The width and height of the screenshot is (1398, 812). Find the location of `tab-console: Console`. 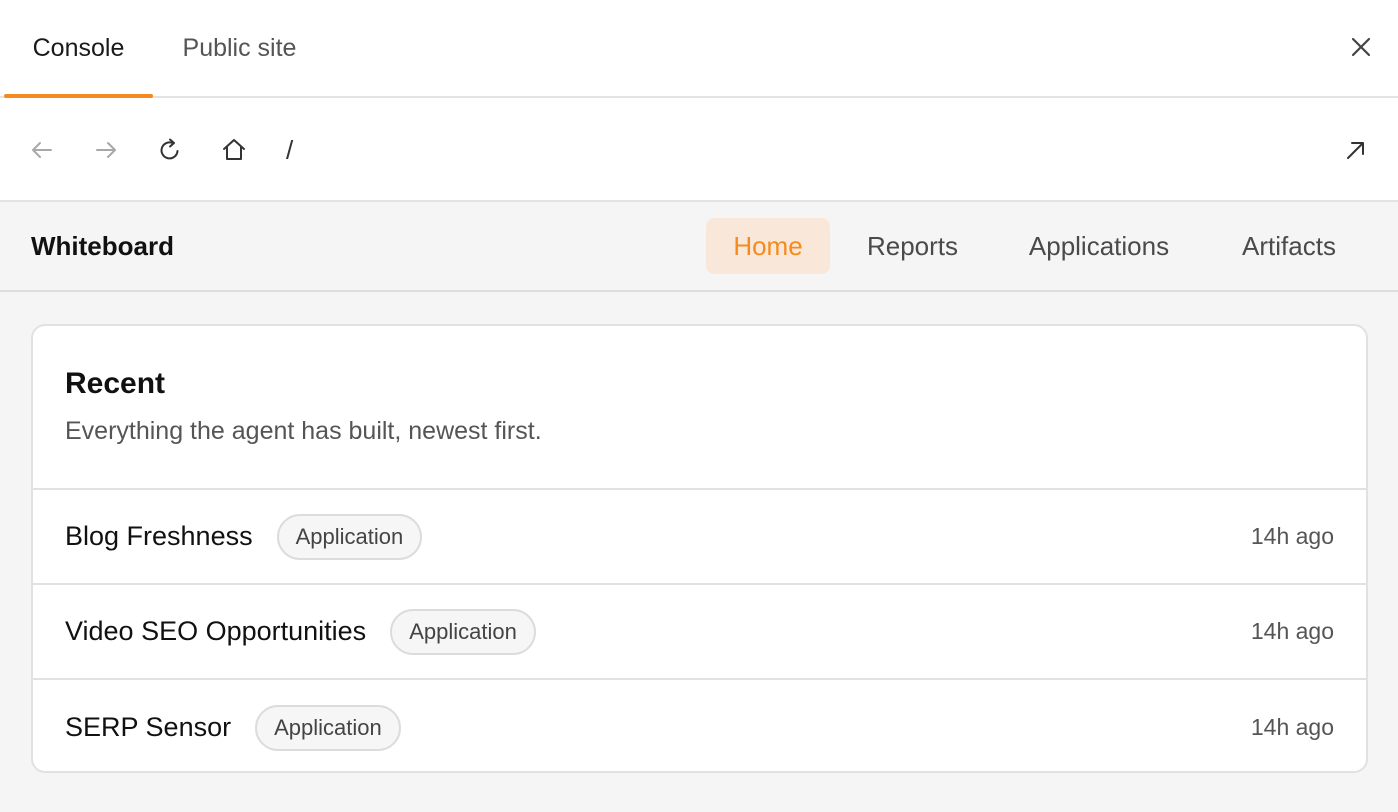

tab-console: Console is located at coordinates (78, 49).